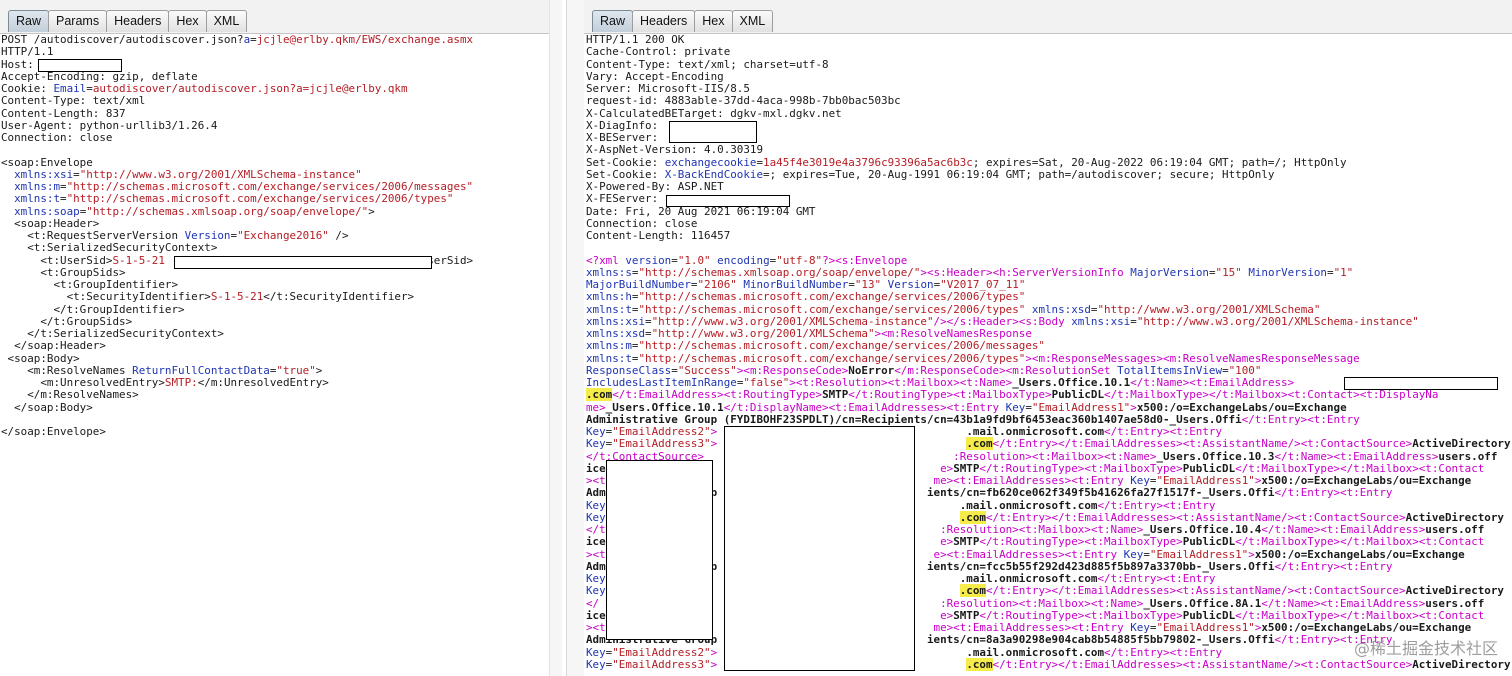 This screenshot has width=1512, height=676. What do you see at coordinates (658, 52) in the screenshot?
I see `code-token: Cache-Control: private` at bounding box center [658, 52].